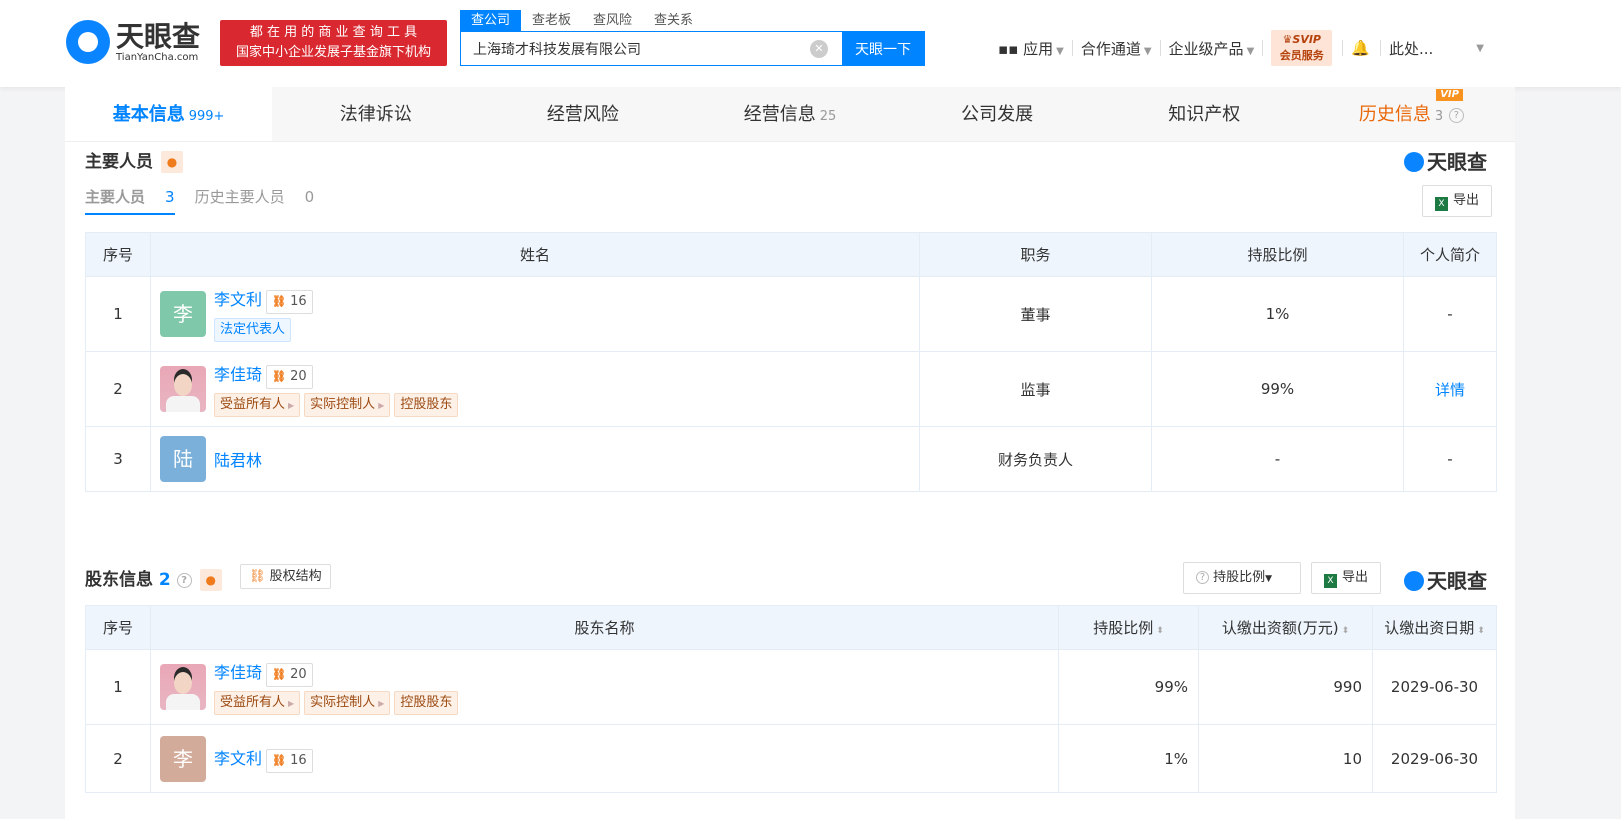 This screenshot has height=819, width=1621. What do you see at coordinates (1411, 114) in the screenshot?
I see `tab-history: VIP 历史信息 3 ?` at bounding box center [1411, 114].